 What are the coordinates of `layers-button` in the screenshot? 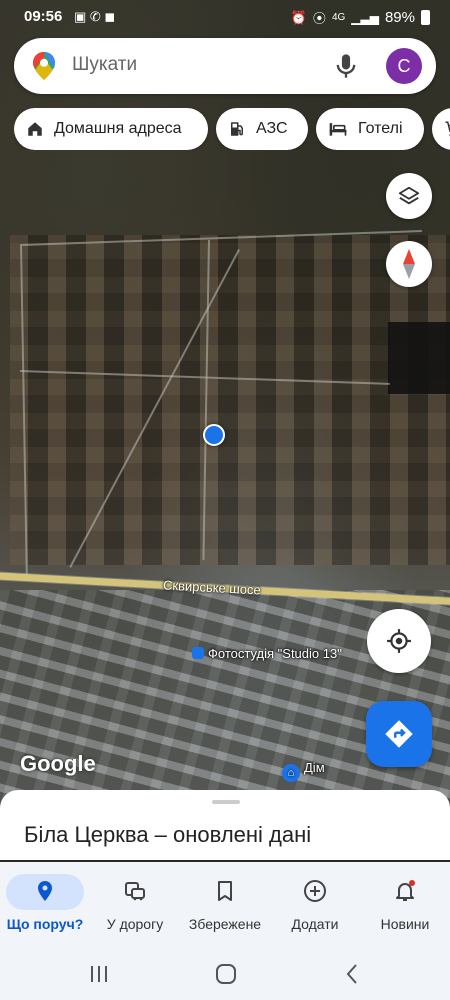 It's located at (409, 196).